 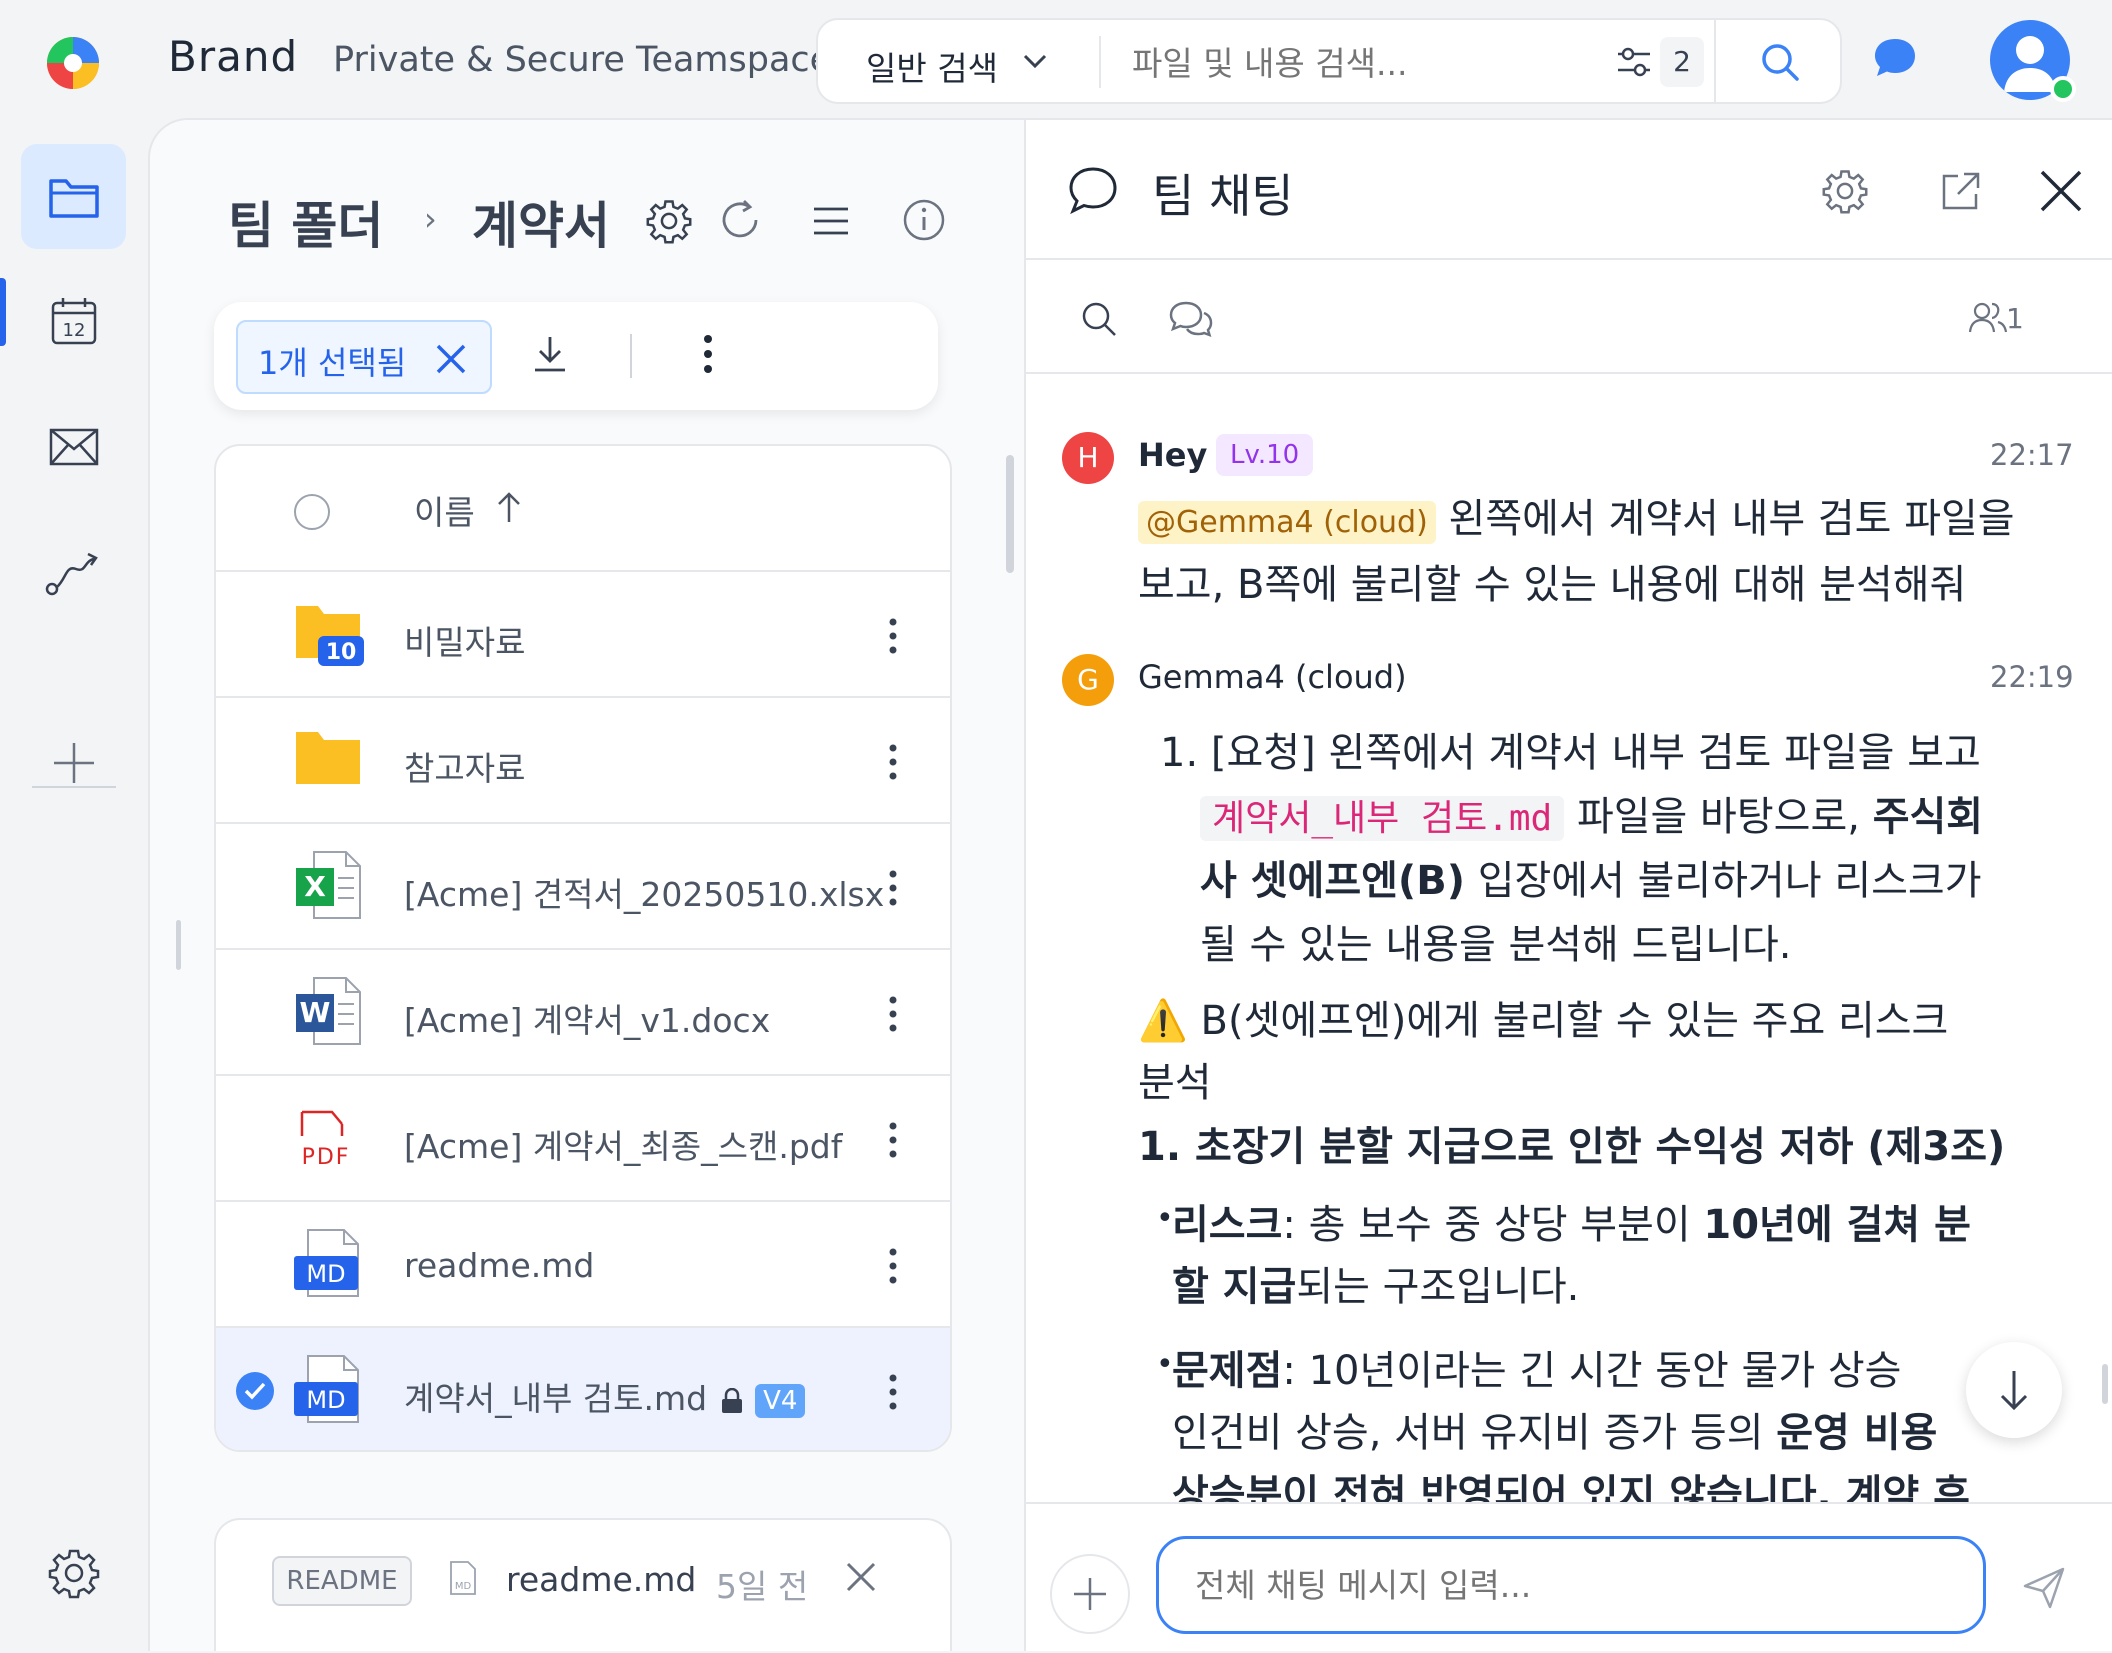 What do you see at coordinates (255, 1391) in the screenshot?
I see `row-checked-icon` at bounding box center [255, 1391].